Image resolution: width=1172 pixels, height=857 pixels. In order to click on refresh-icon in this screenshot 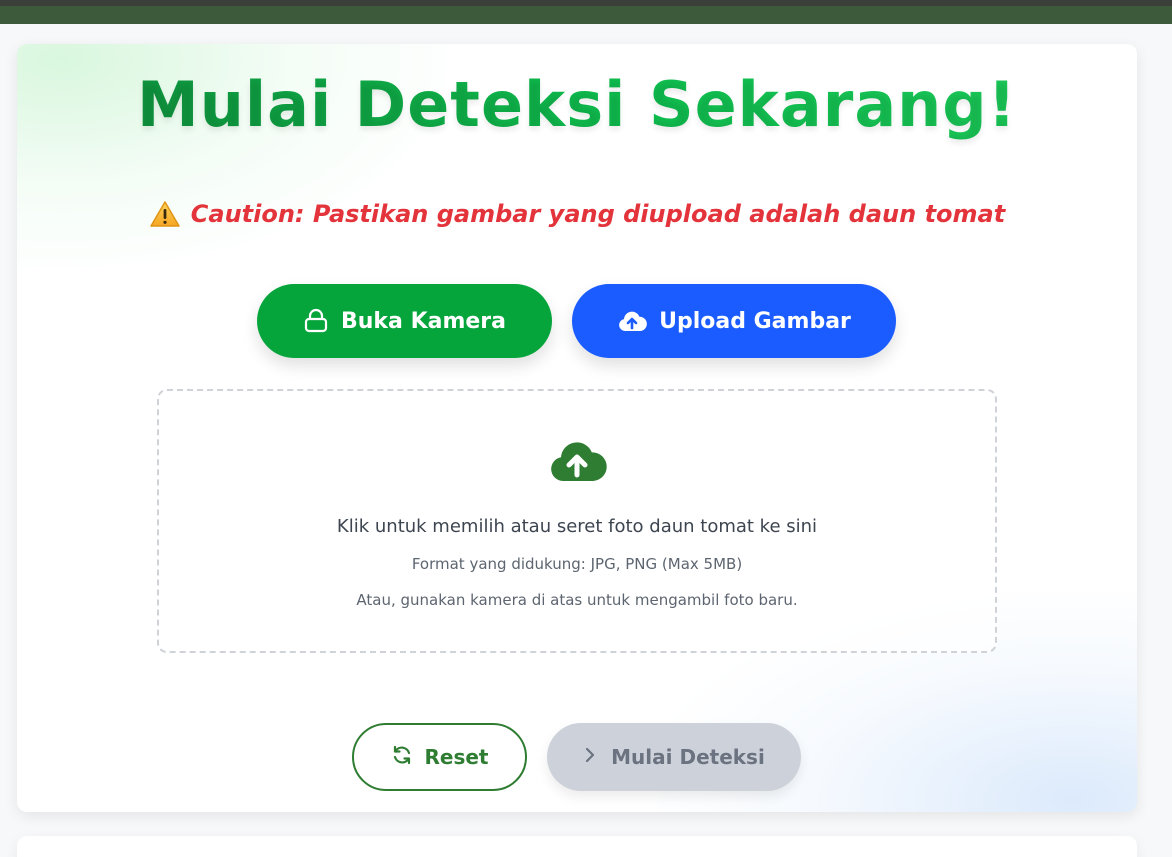, I will do `click(402, 757)`.